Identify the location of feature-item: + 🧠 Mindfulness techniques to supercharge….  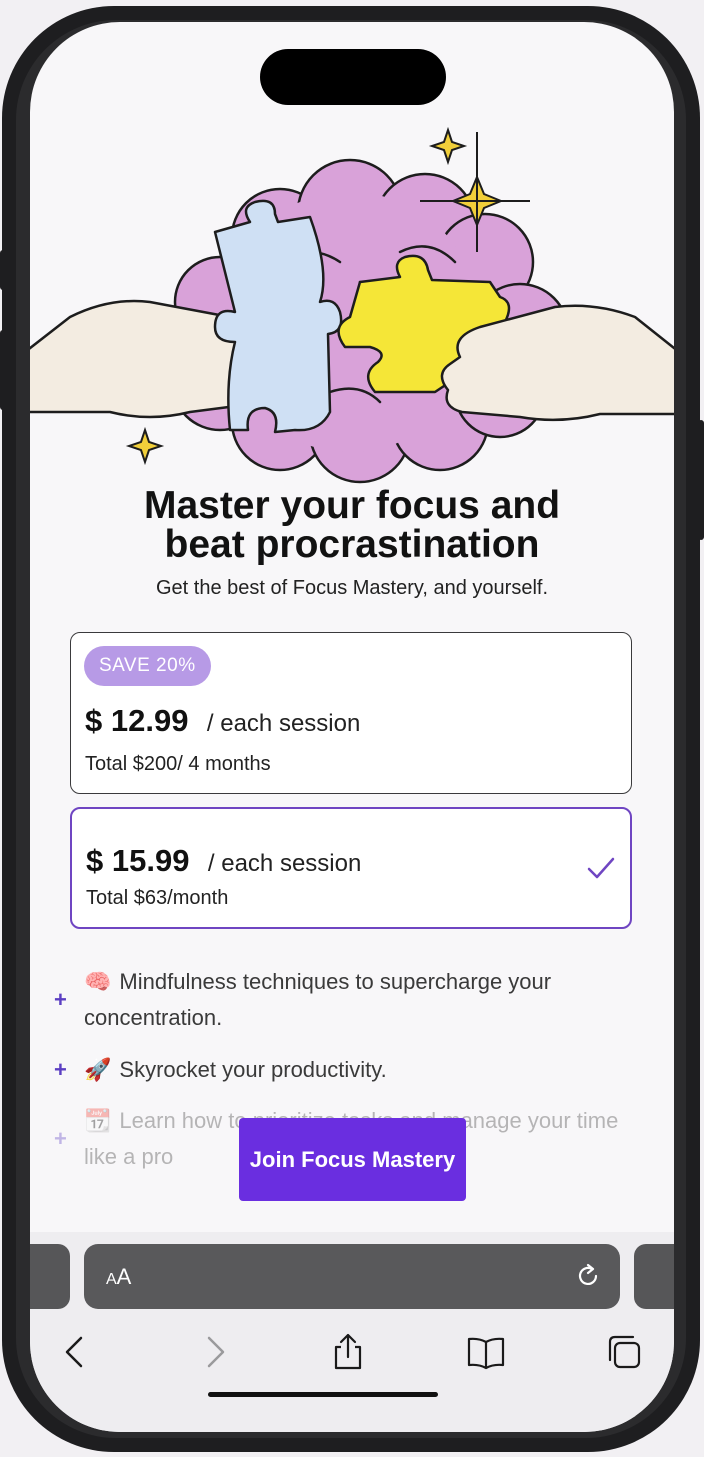
(349, 1004).